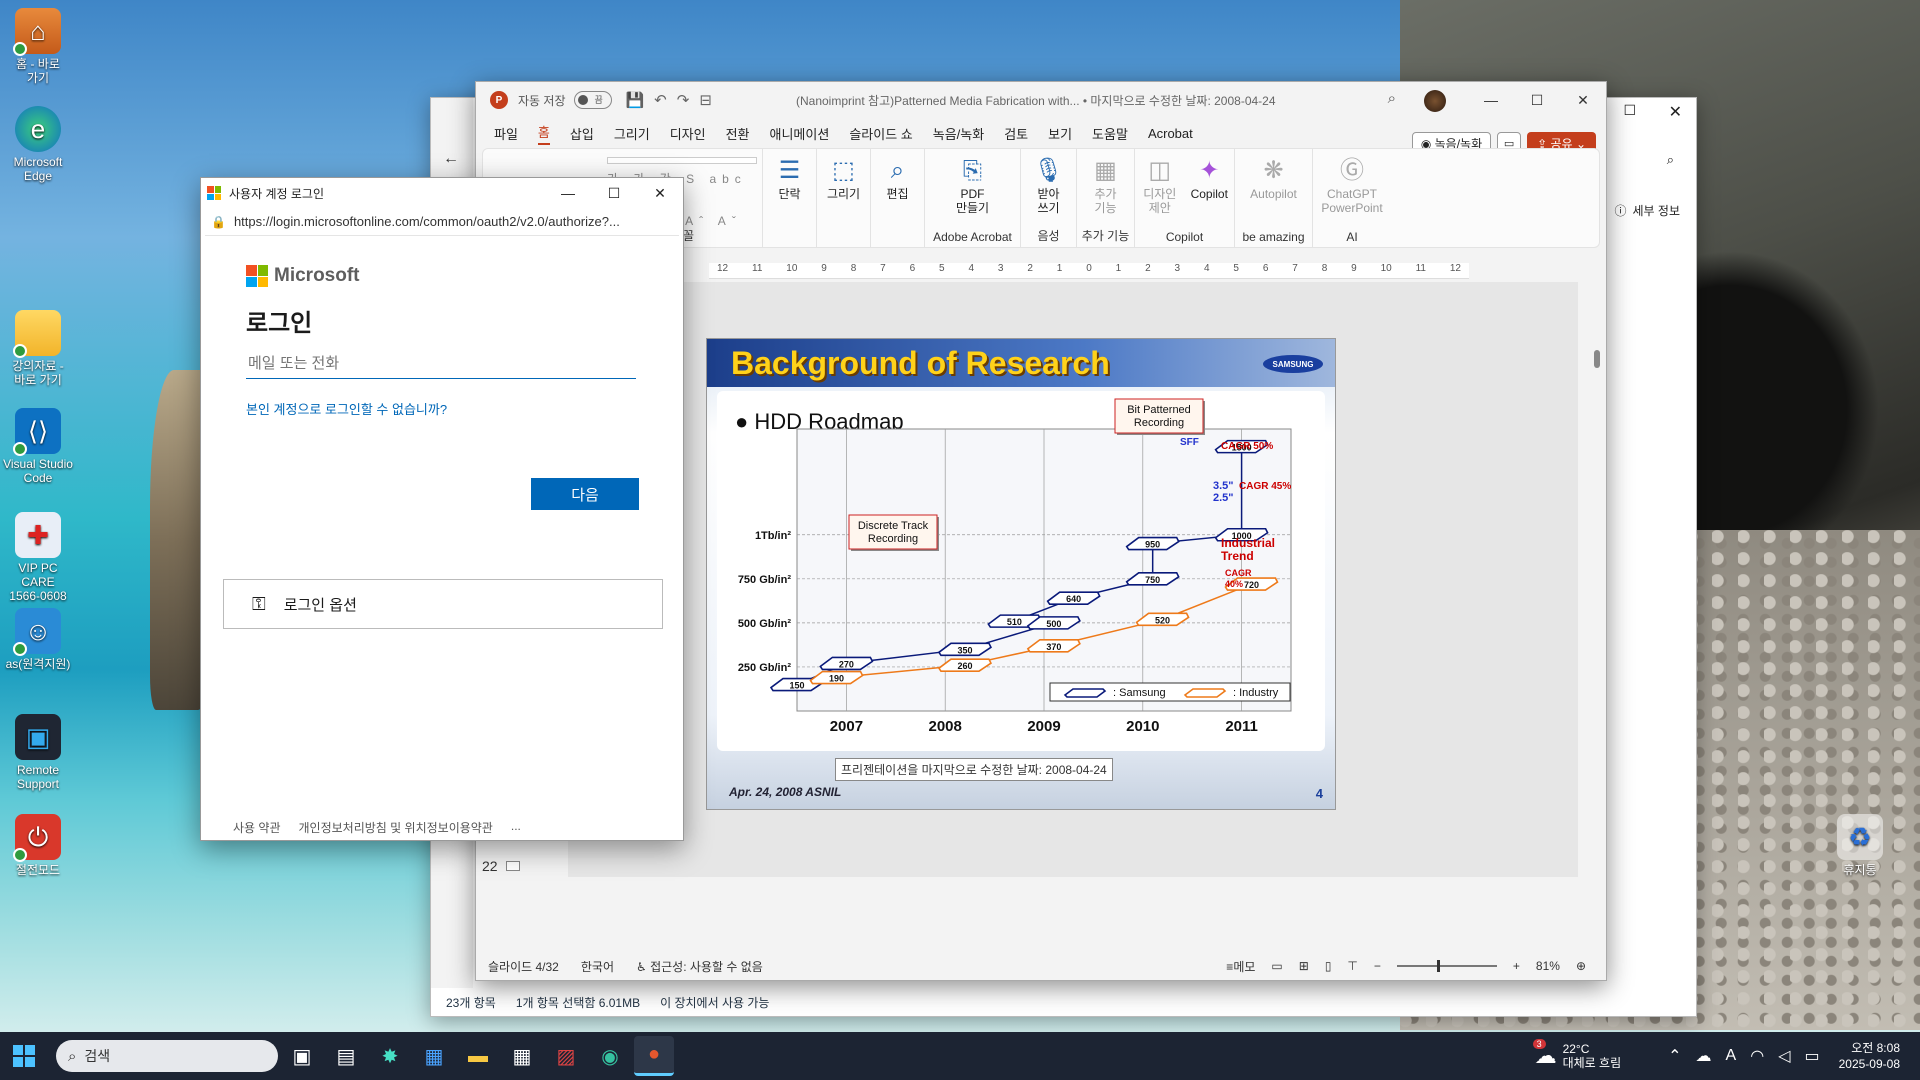  What do you see at coordinates (844, 178) in the screenshot?
I see `draw-button: ⬚ 그리기` at bounding box center [844, 178].